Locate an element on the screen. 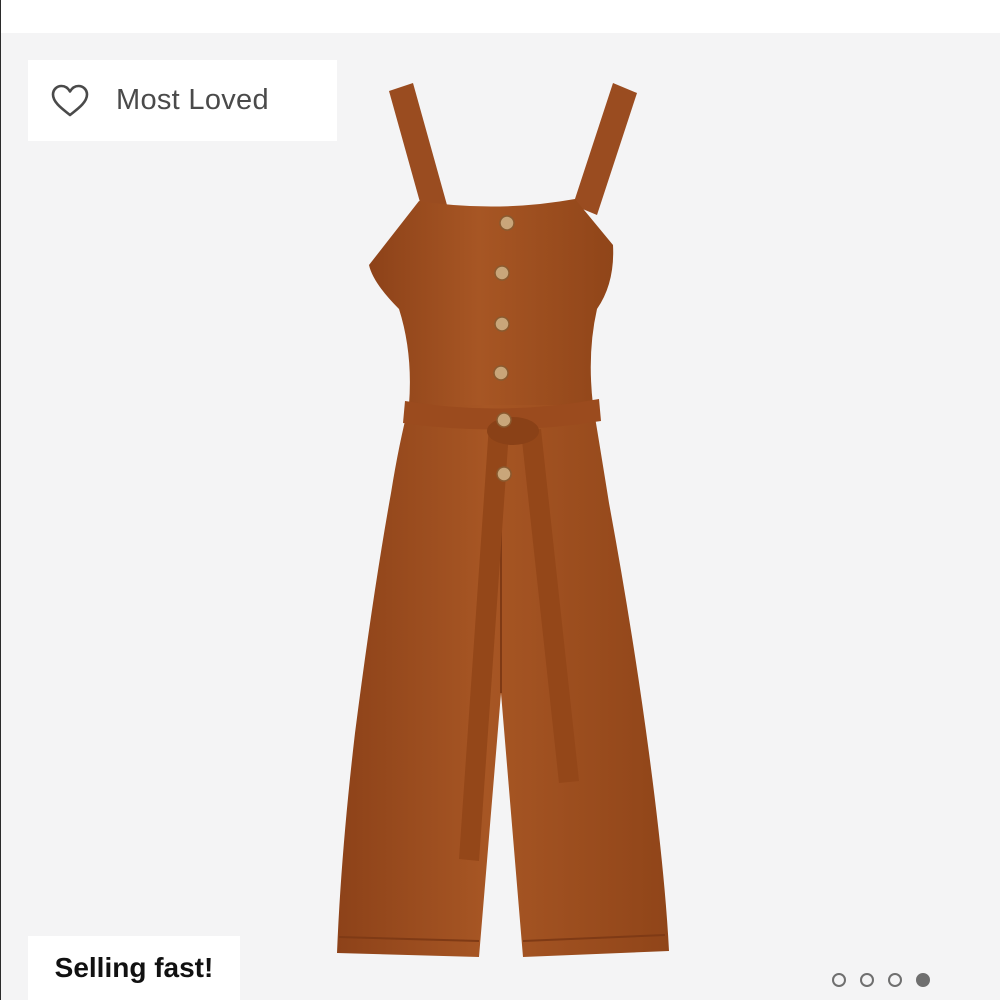 The height and width of the screenshot is (1000, 1000). most-loved-badge: Most Loved is located at coordinates (182, 100).